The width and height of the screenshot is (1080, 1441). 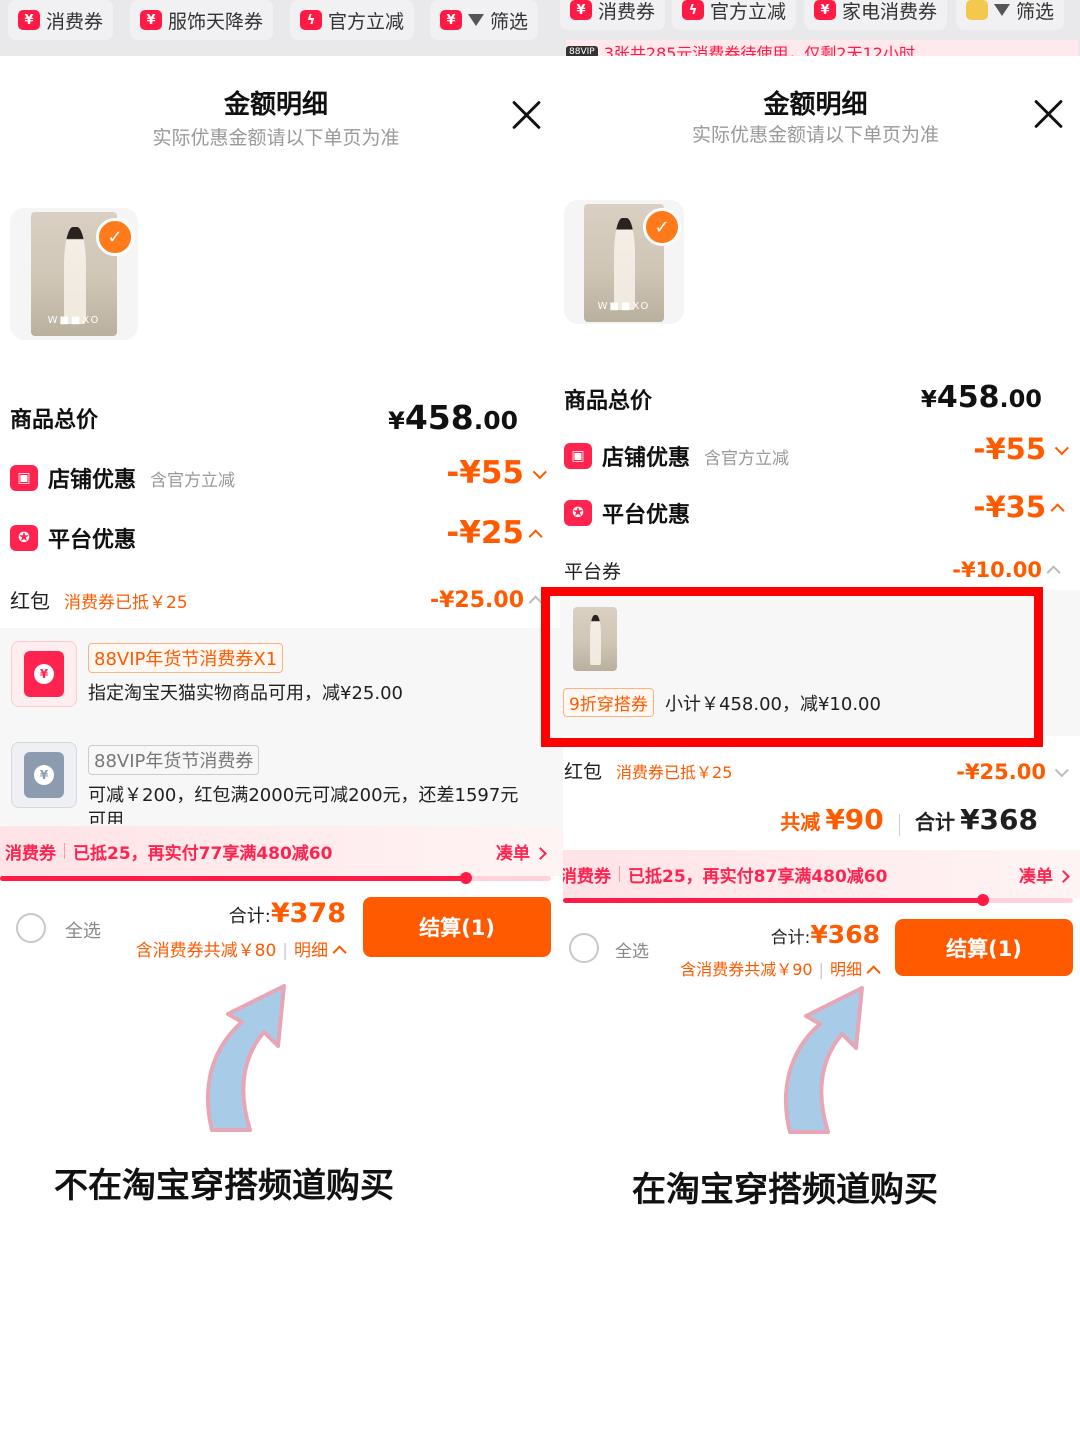 I want to click on right-total-label: 商品总价, so click(x=608, y=401).